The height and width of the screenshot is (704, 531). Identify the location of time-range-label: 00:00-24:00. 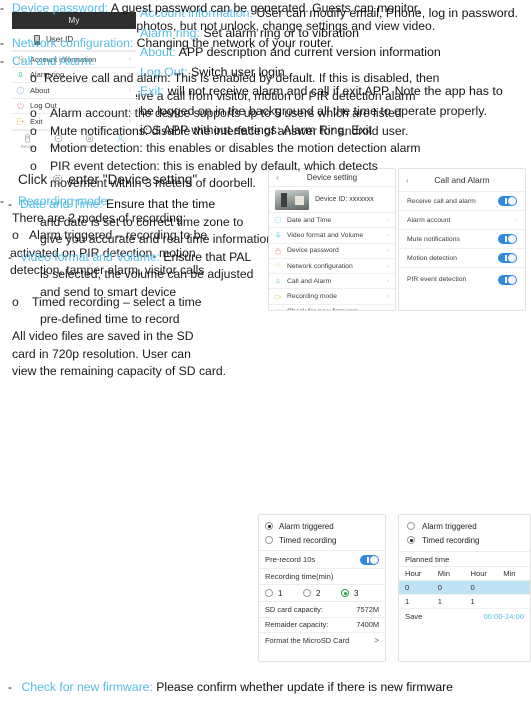
(503, 616).